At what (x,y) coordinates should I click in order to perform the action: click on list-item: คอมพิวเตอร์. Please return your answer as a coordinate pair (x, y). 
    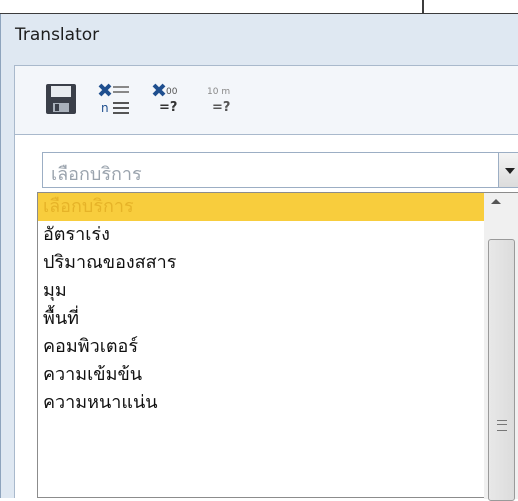
    Looking at the image, I should click on (261, 347).